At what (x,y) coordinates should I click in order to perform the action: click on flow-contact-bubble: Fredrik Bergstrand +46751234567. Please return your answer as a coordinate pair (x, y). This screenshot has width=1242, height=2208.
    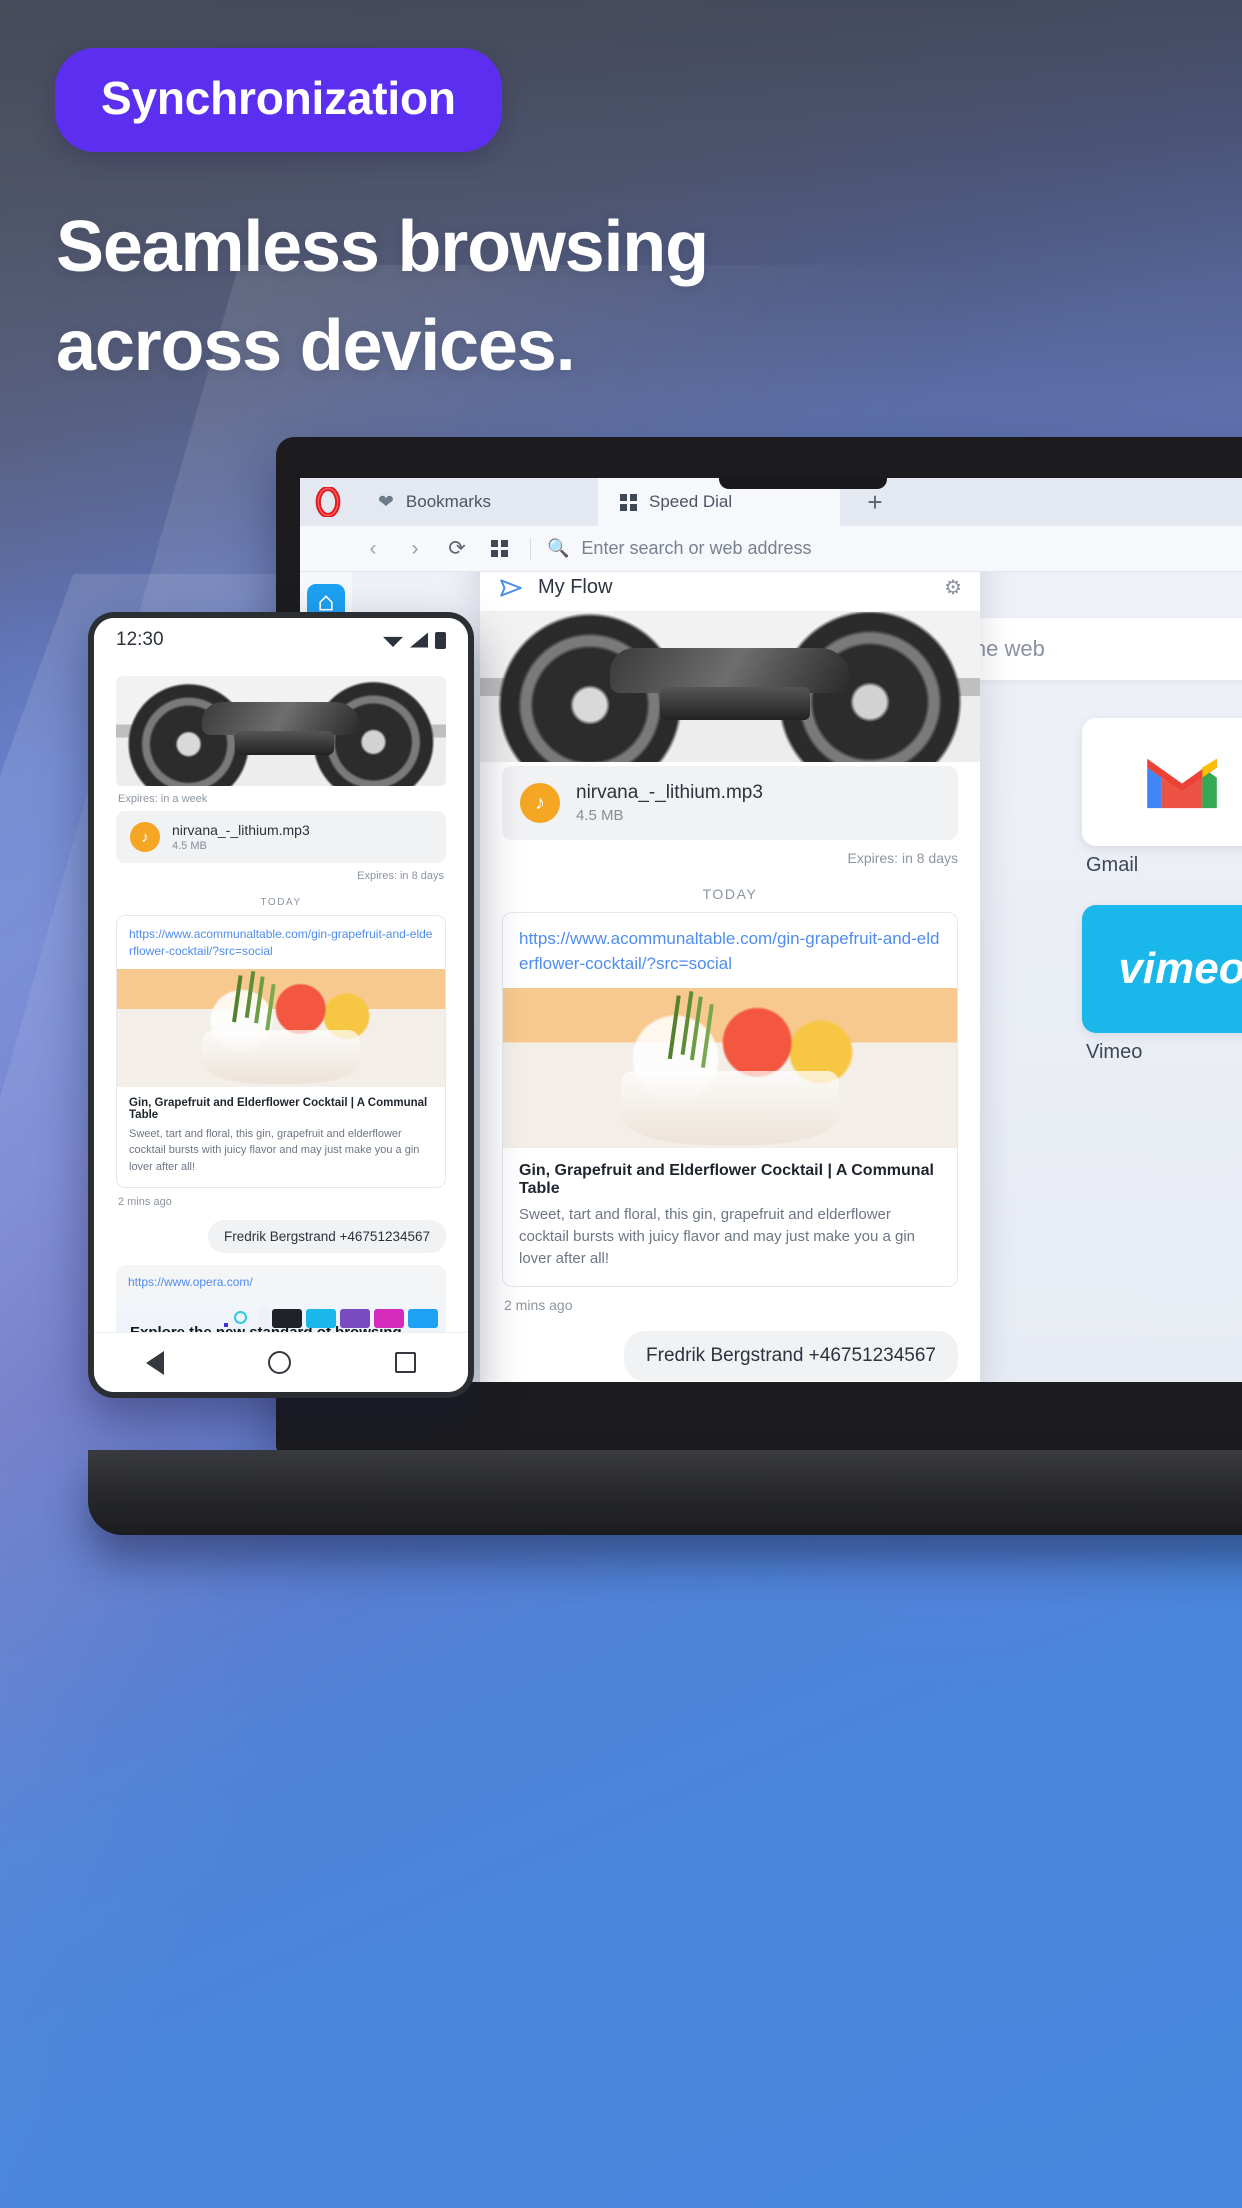
    Looking at the image, I should click on (791, 1355).